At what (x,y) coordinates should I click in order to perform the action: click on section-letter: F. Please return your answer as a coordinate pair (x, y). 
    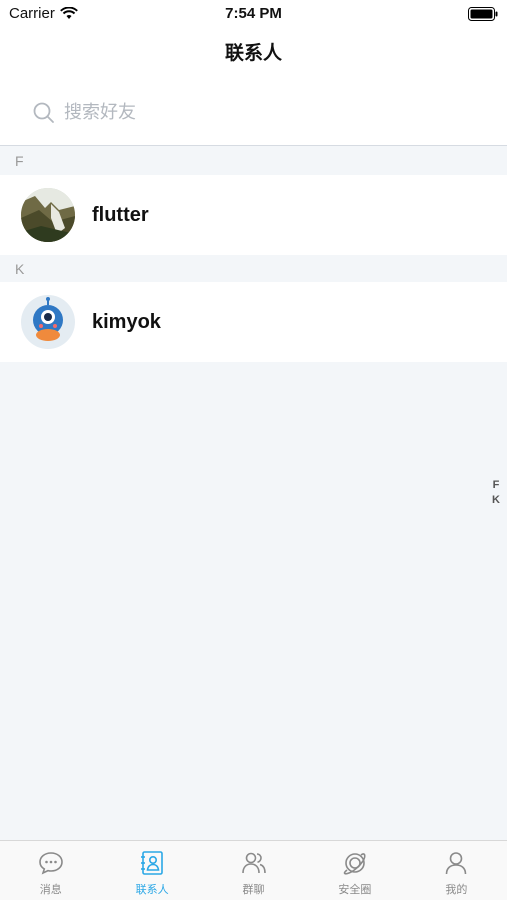
    Looking at the image, I should click on (19, 161).